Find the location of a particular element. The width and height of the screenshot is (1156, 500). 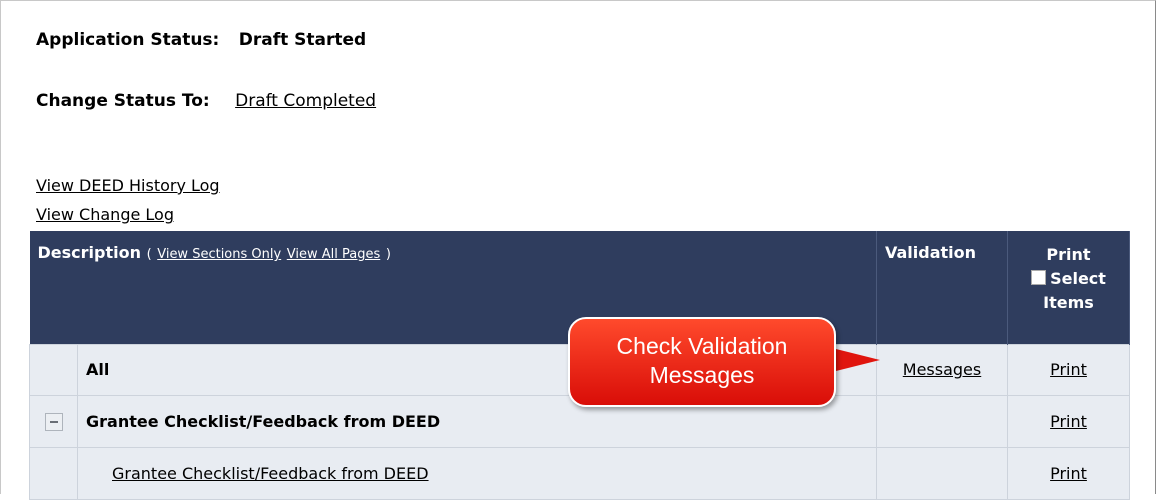

collapse-minus-icon is located at coordinates (53, 421).